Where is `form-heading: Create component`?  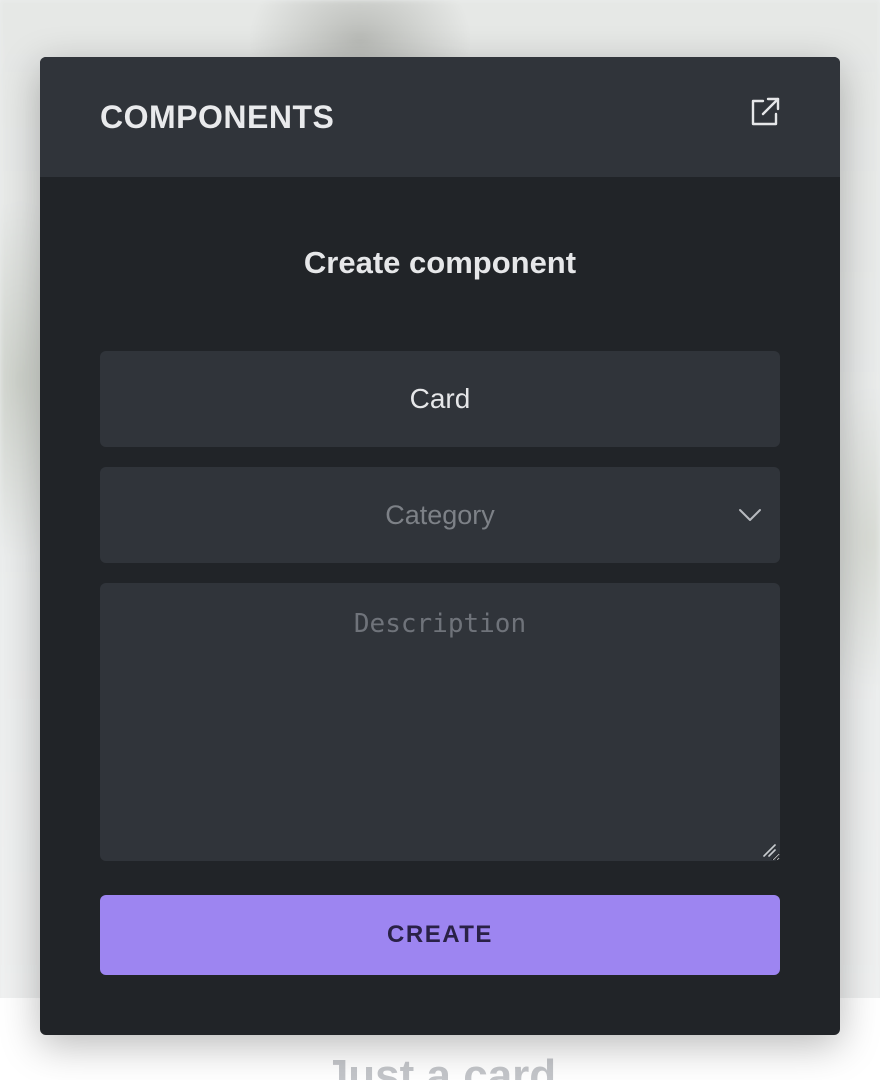 form-heading: Create component is located at coordinates (440, 262).